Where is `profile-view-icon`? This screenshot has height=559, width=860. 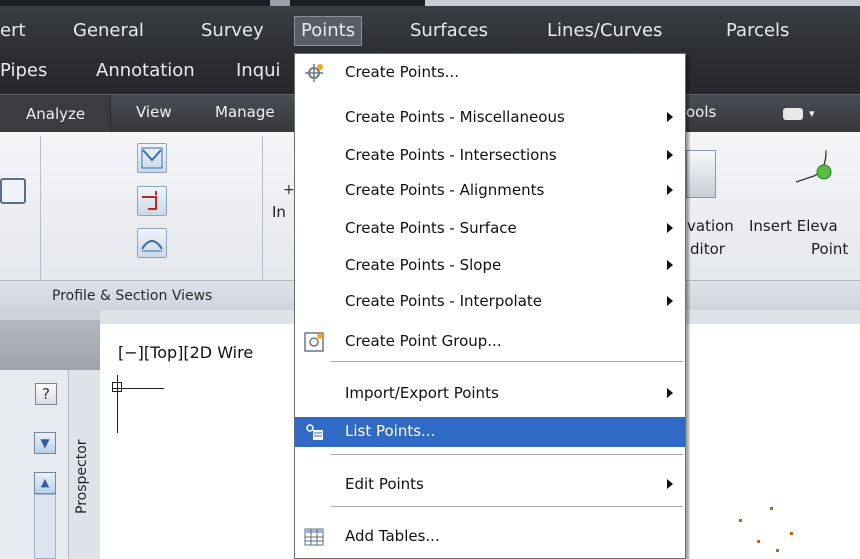
profile-view-icon is located at coordinates (152, 158).